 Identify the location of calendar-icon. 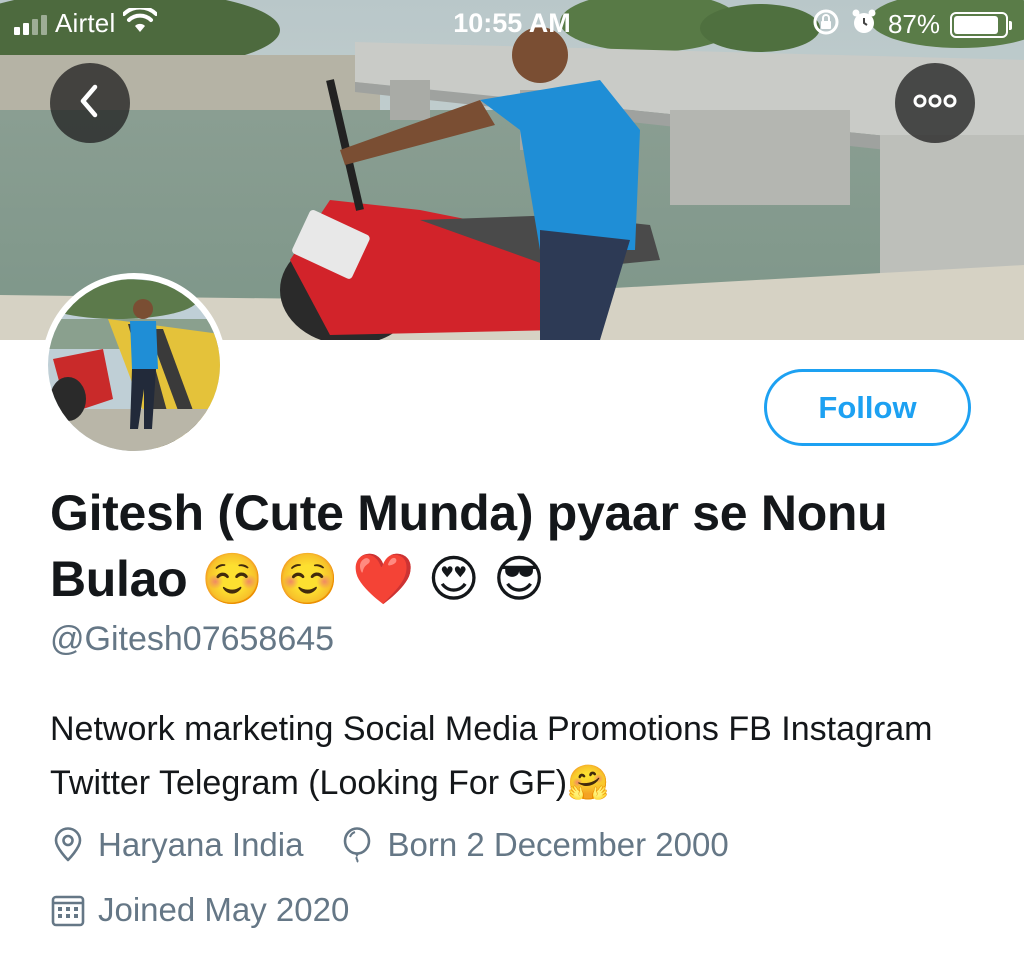
(68, 910).